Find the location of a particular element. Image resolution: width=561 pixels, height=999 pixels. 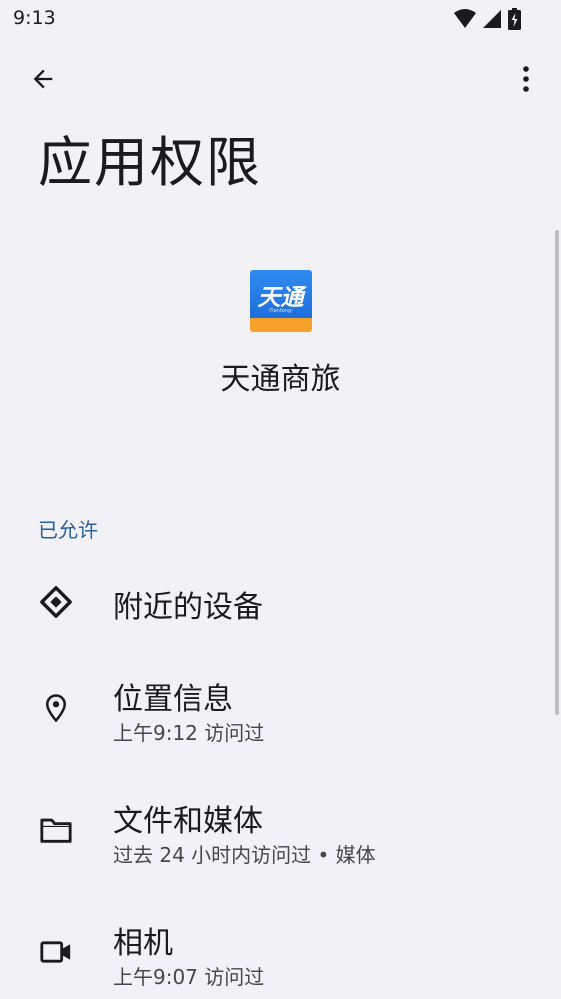

cell-signal-icon is located at coordinates (492, 19).